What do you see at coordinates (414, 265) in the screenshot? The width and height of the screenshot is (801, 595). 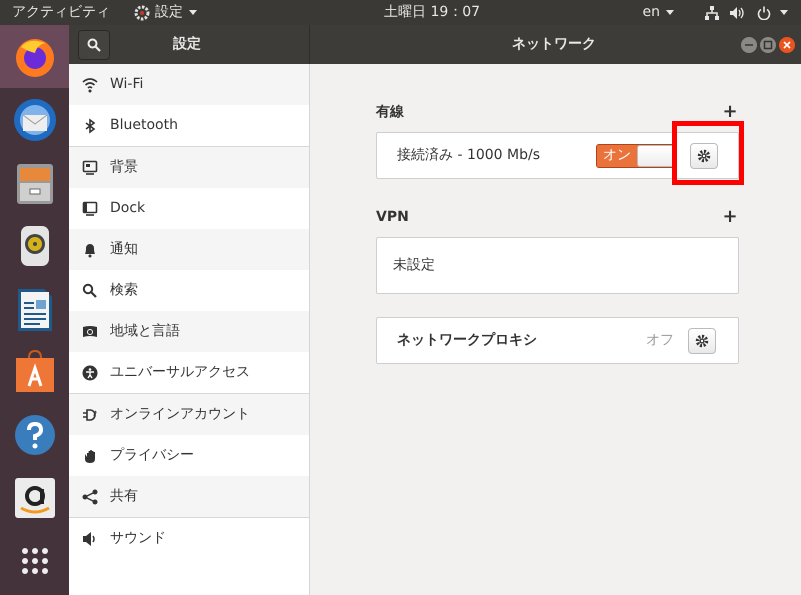 I see `empty-label: 未設定` at bounding box center [414, 265].